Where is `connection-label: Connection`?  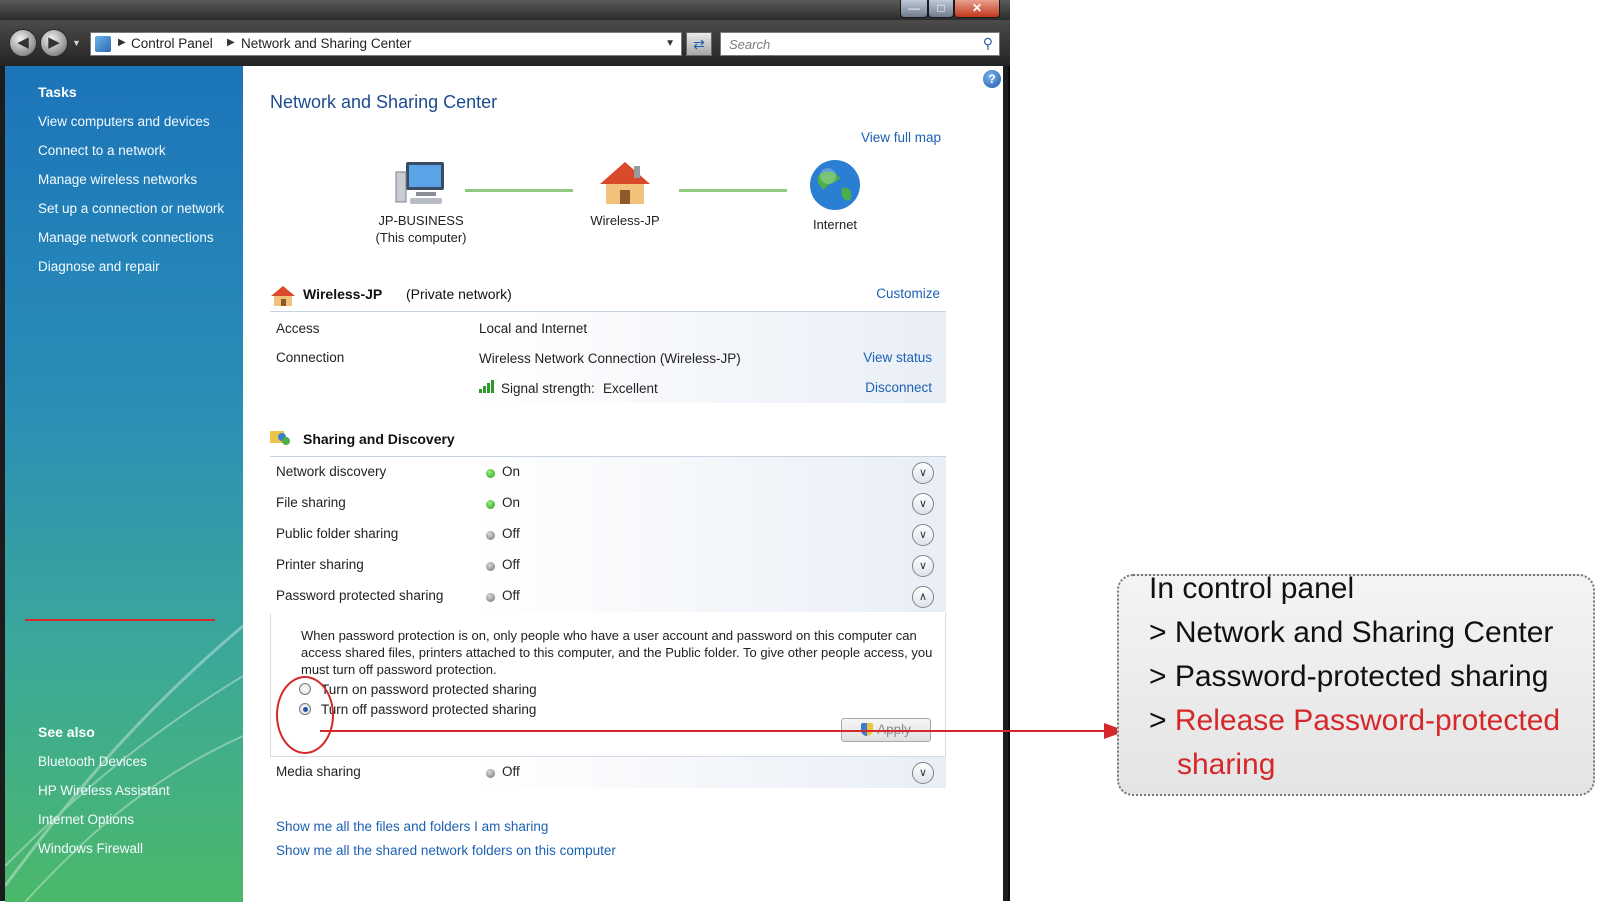 connection-label: Connection is located at coordinates (310, 357).